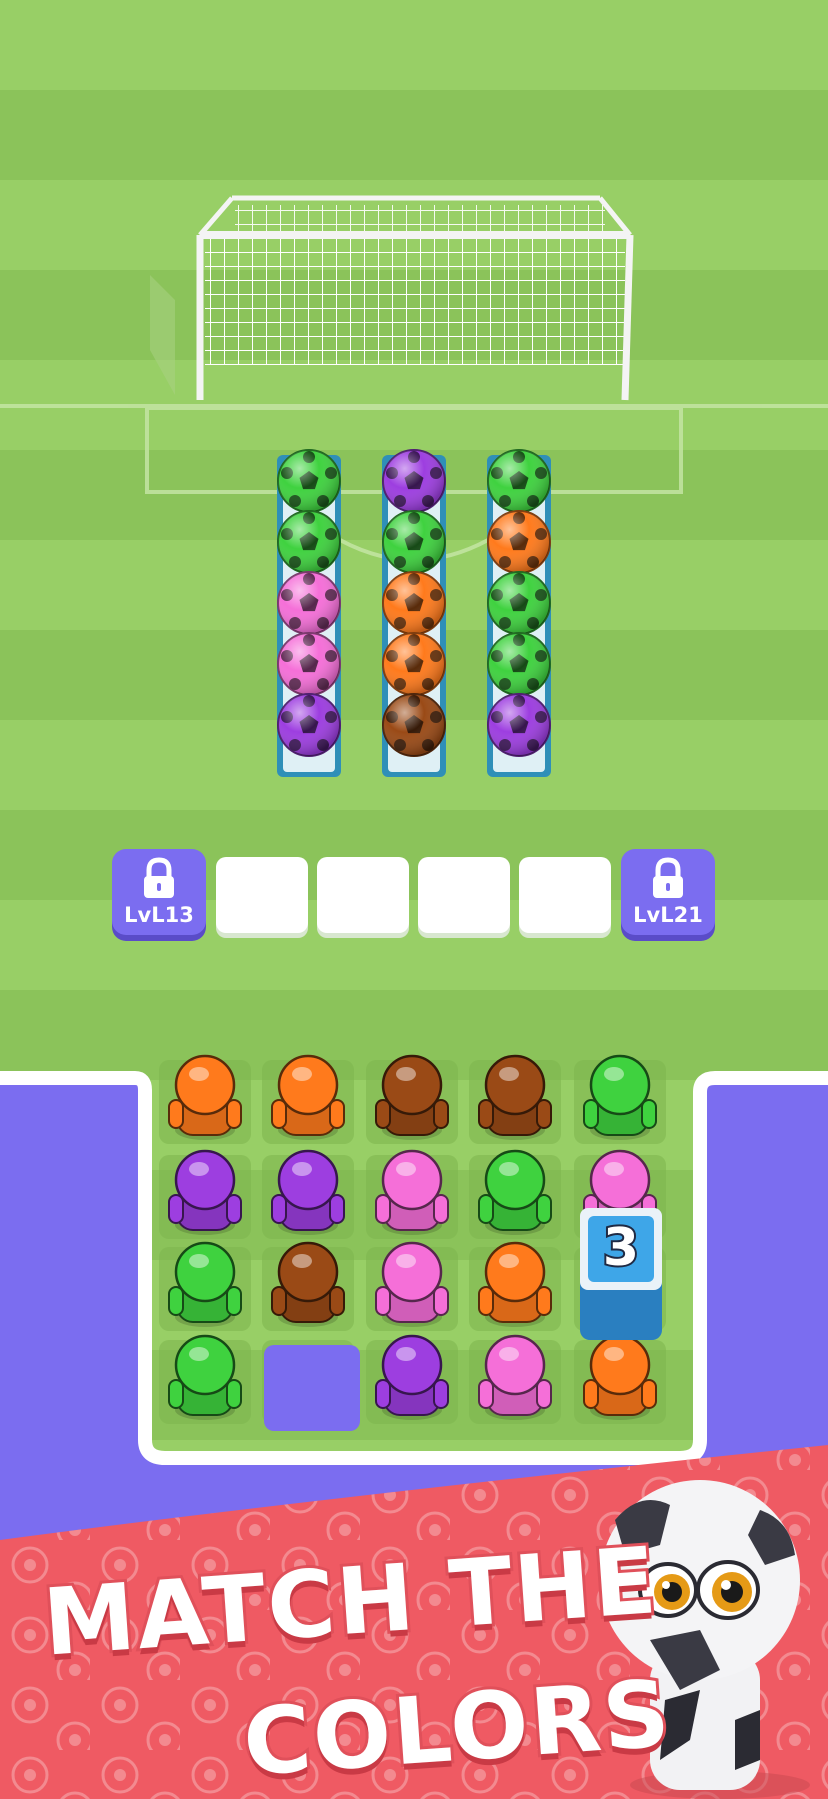  Describe the element at coordinates (414, 725) in the screenshot. I see `ball-brown` at that location.